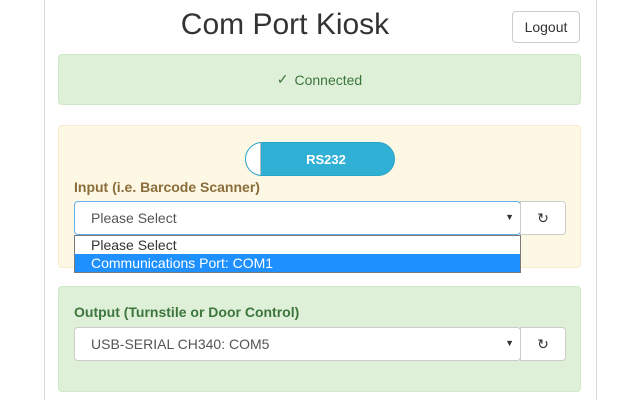  Describe the element at coordinates (282, 79) in the screenshot. I see `check-icon: ✓` at that location.